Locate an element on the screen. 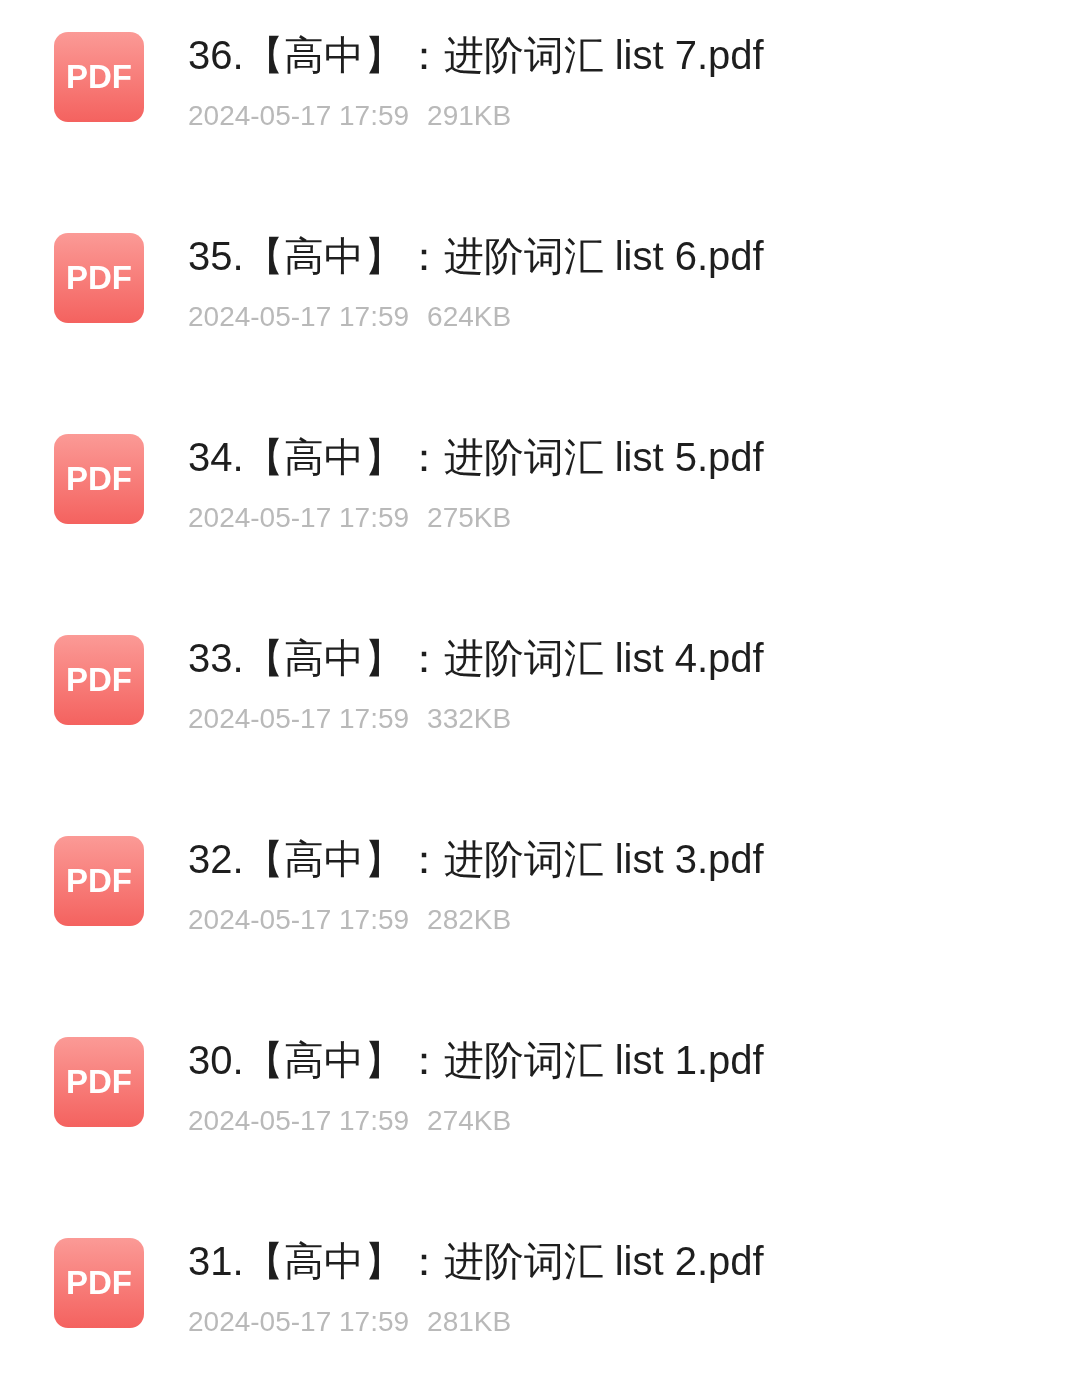 This screenshot has height=1383, width=1080. file-name: 35.【高中】：进阶词汇 list 6.pdf is located at coordinates (476, 256).